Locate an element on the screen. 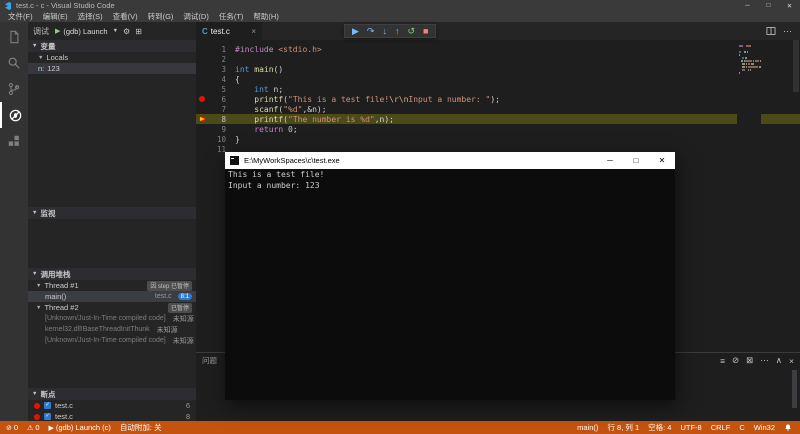  menu-item: 调试(D) is located at coordinates (195, 16).